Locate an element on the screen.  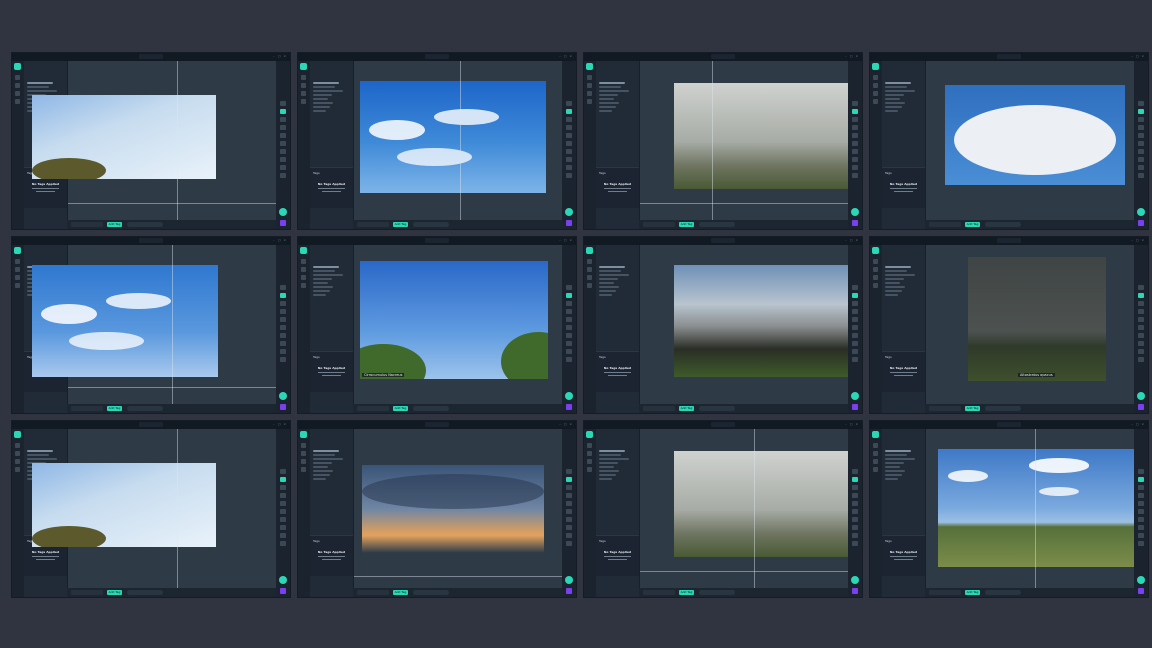
purple-square-icon is located at coordinates (1141, 407).